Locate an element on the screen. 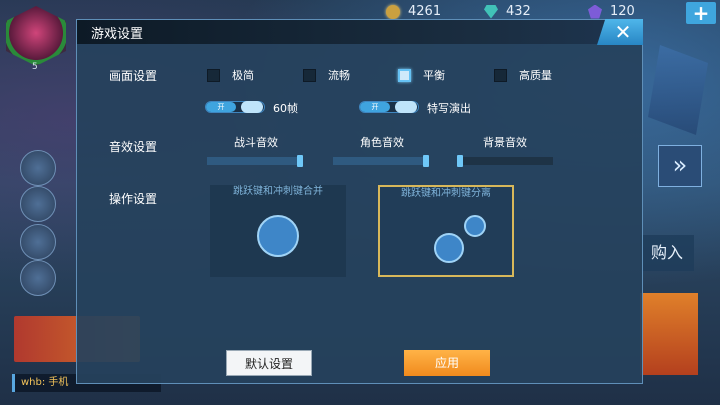 This screenshot has height=405, width=720. apply-button: 应用 is located at coordinates (447, 363).